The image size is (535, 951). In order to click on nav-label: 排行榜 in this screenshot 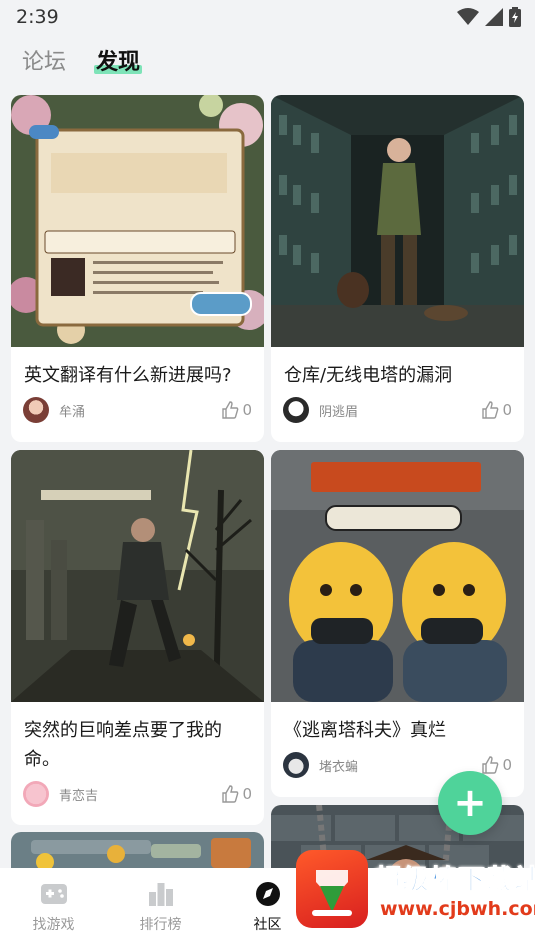, I will do `click(160, 925)`.